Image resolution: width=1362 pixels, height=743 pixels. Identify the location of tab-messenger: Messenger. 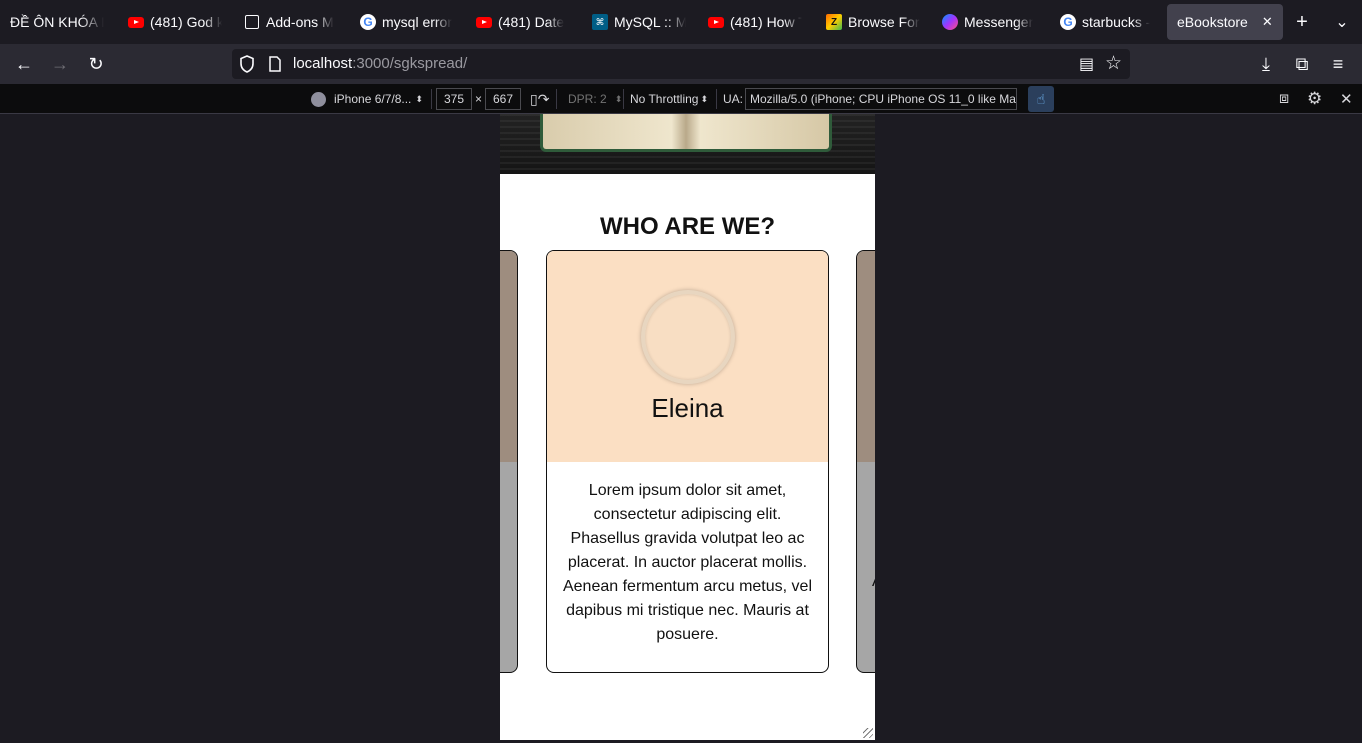
(990, 22).